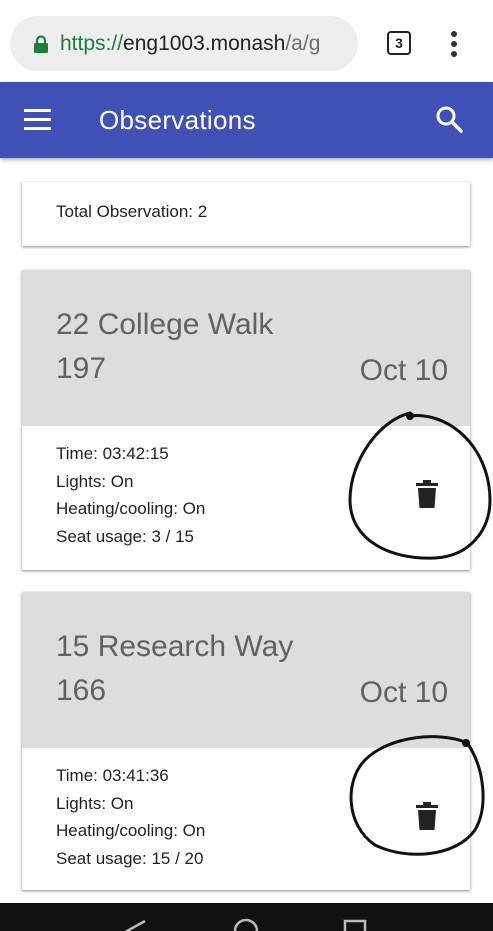 This screenshot has width=493, height=931. Describe the element at coordinates (355, 925) in the screenshot. I see `recents-icon` at that location.